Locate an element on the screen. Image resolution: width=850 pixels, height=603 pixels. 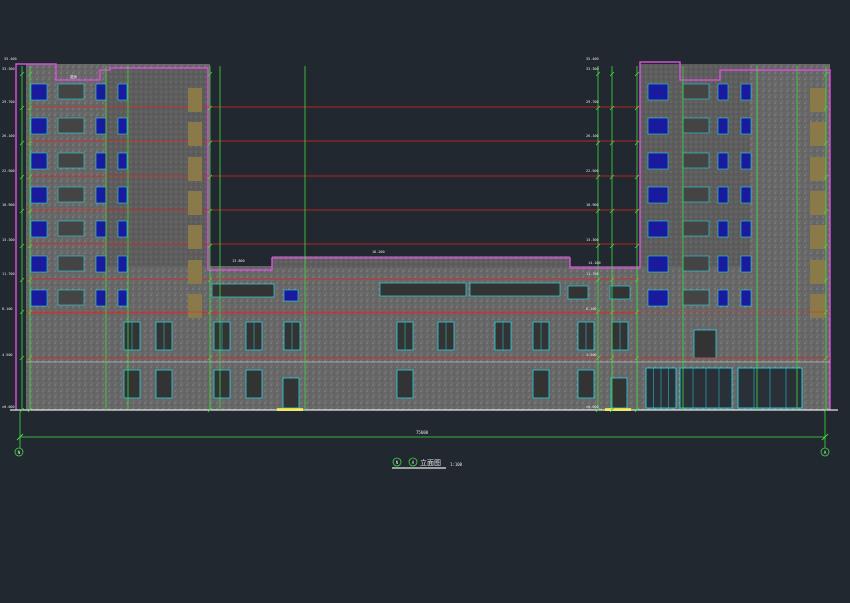
level-left: 8.100 is located at coordinates (7, 309).